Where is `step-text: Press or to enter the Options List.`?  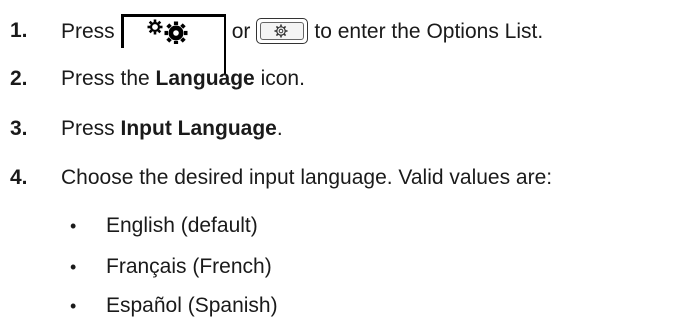
step-text: Press or to enter the Options List. is located at coordinates (302, 44).